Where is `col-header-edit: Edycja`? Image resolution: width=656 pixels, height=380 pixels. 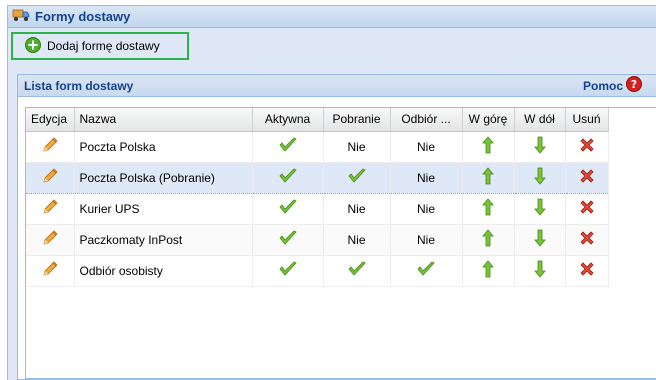
col-header-edit: Edycja is located at coordinates (50, 120).